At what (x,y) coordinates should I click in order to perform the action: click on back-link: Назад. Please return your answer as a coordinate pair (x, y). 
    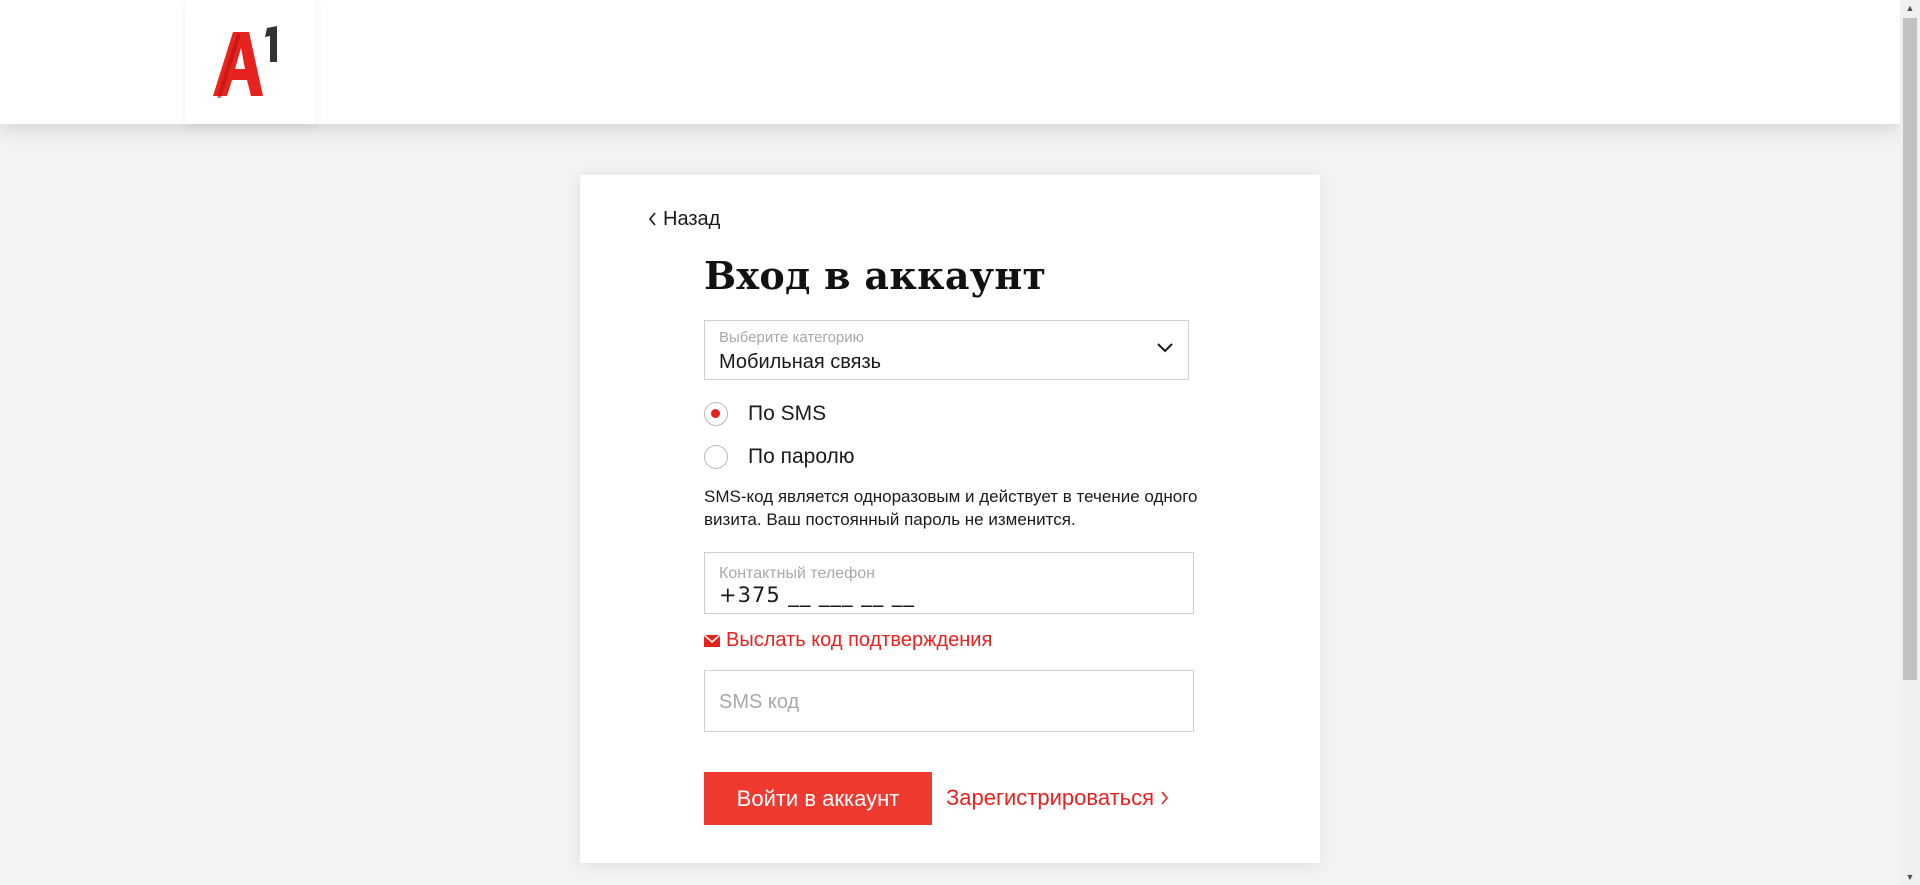
    Looking at the image, I should click on (684, 219).